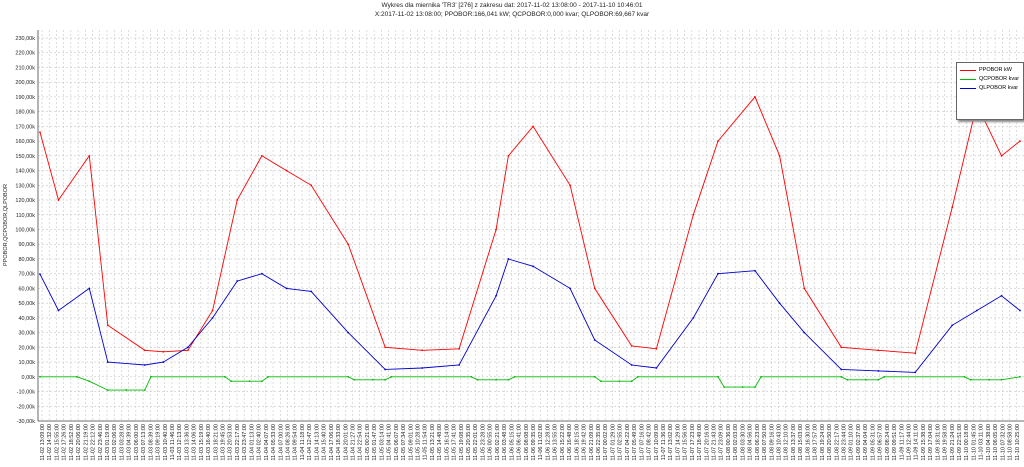  I want to click on y-tick-label: -20,00k, so click(26, 407).